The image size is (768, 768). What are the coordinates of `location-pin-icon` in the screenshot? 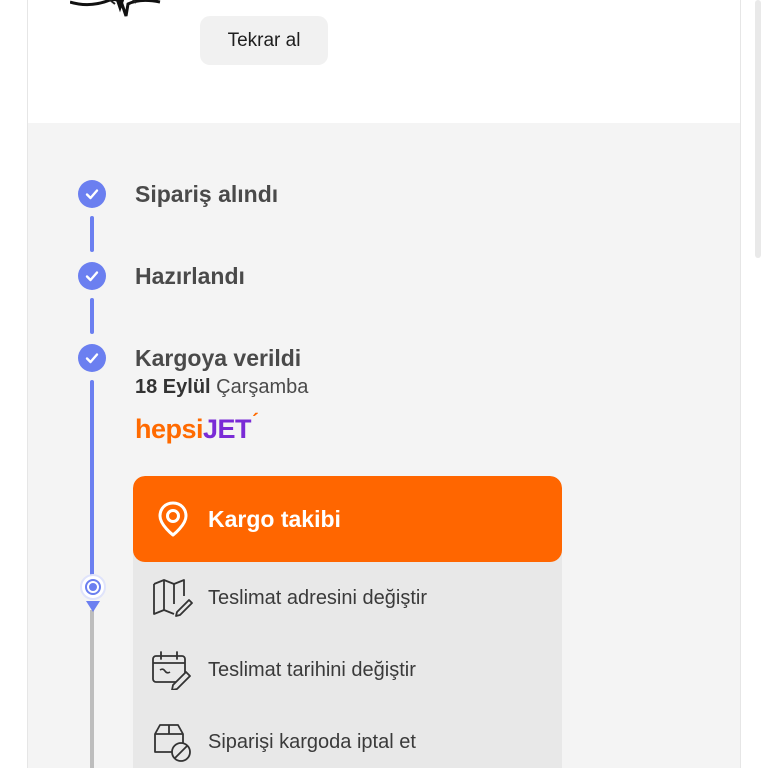 It's located at (173, 519).